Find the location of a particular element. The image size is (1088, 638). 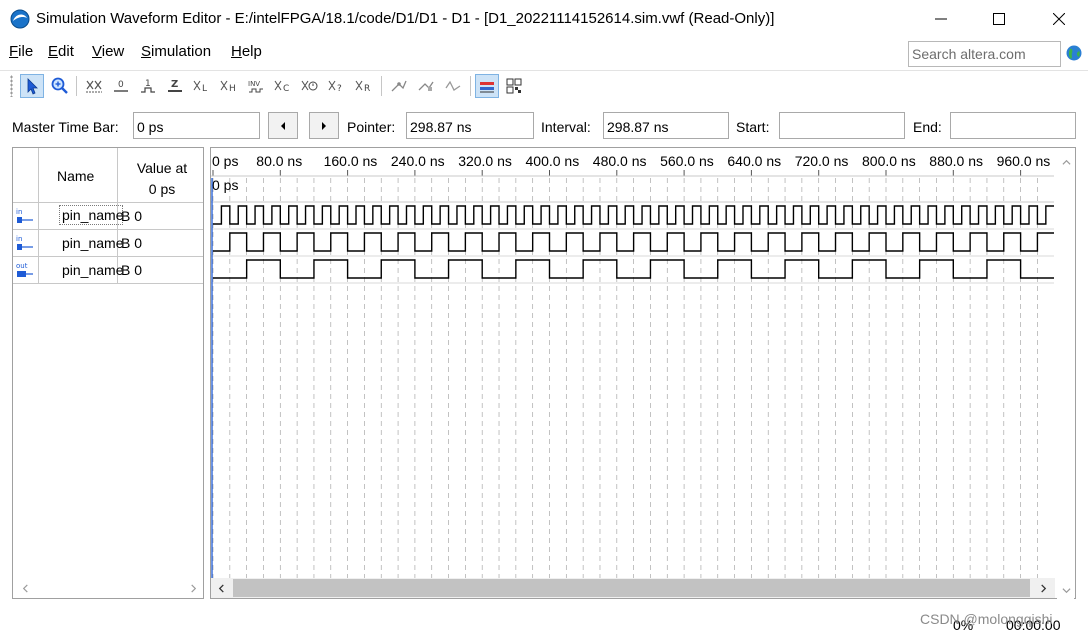

svg-text: 0 is located at coordinates (121, 85).